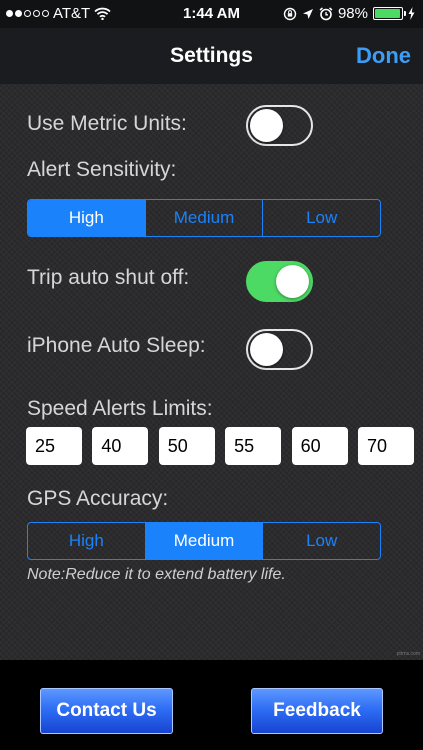 This screenshot has width=423, height=750. I want to click on battery-percent: 98%, so click(352, 13).